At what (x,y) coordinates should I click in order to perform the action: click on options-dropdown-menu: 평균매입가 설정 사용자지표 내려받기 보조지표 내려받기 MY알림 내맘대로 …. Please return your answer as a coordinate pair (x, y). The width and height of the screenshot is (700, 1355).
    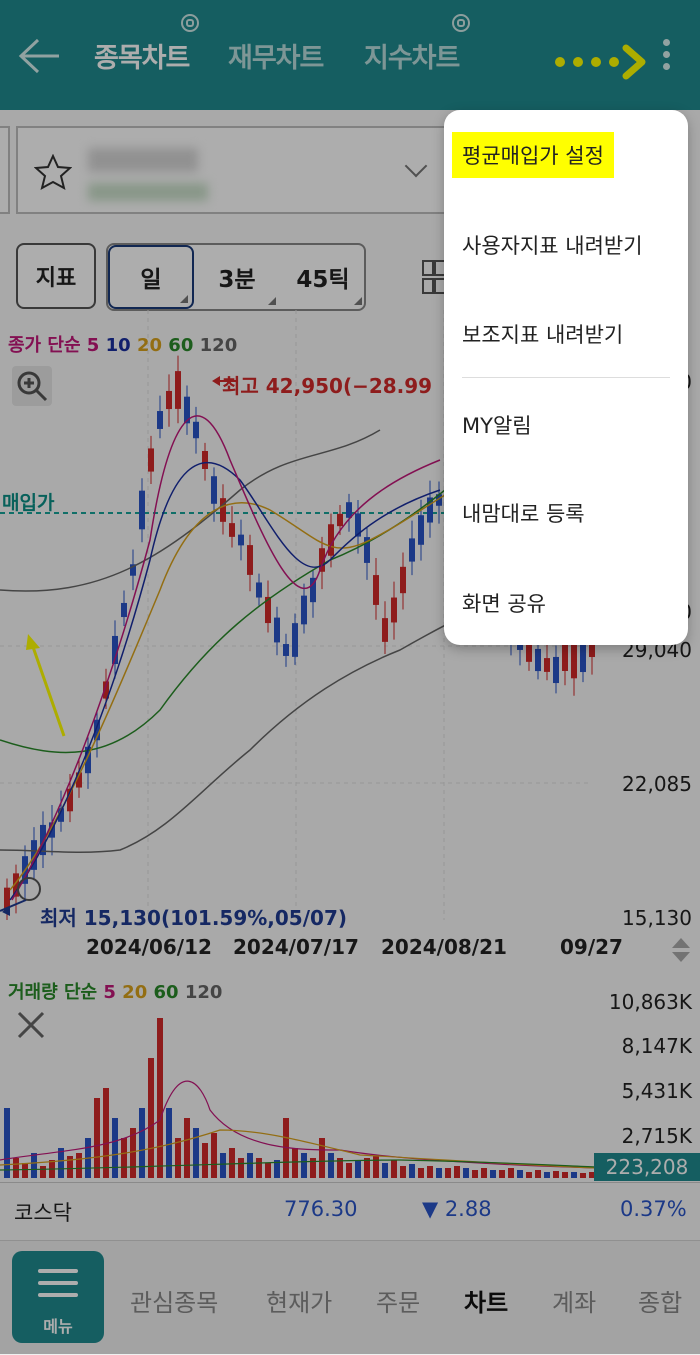
    Looking at the image, I should click on (566, 377).